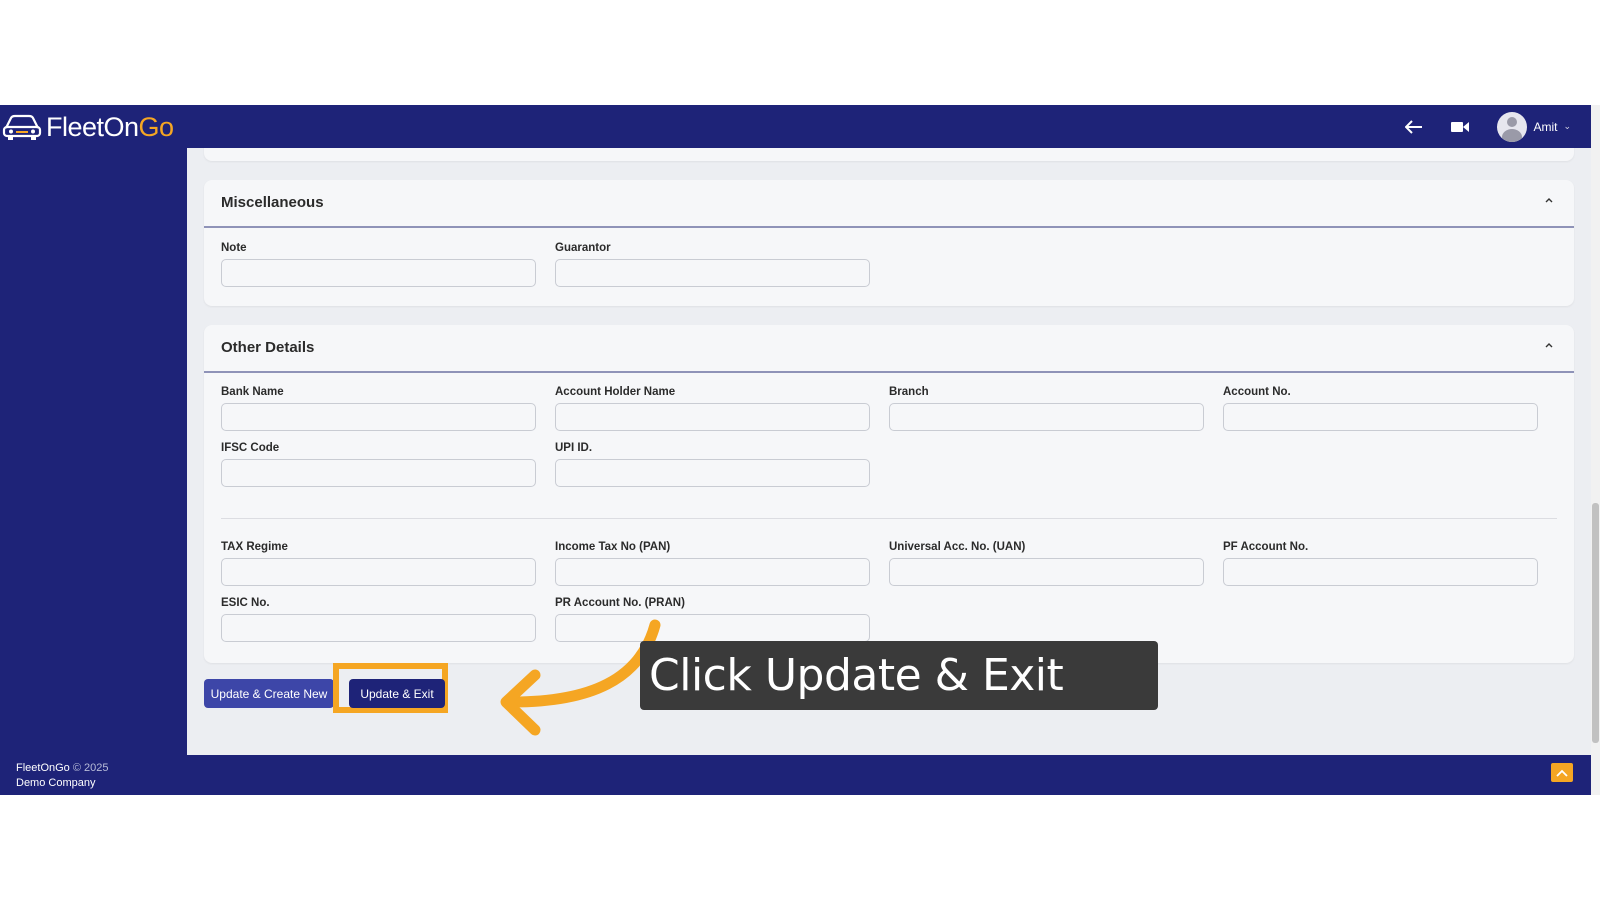  I want to click on page-scrollbar, so click(1595, 450).